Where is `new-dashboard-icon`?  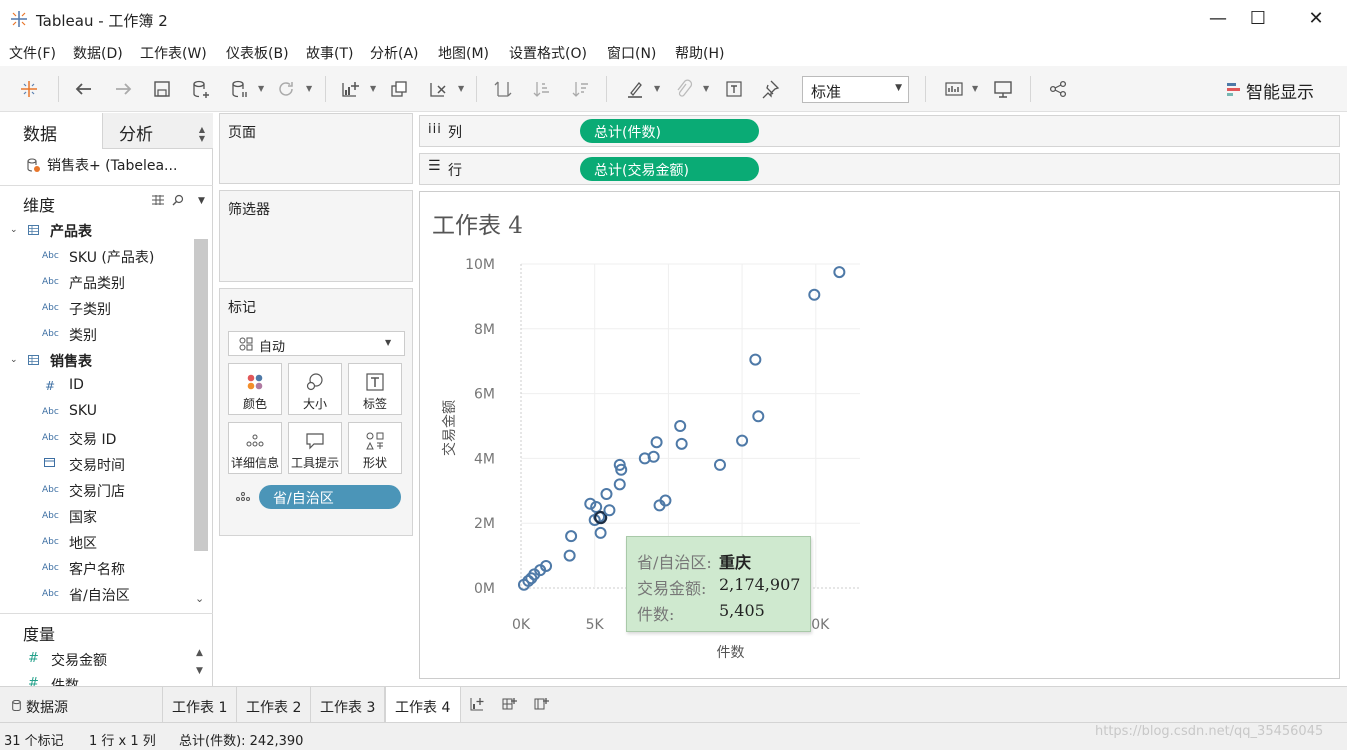
new-dashboard-icon is located at coordinates (509, 704).